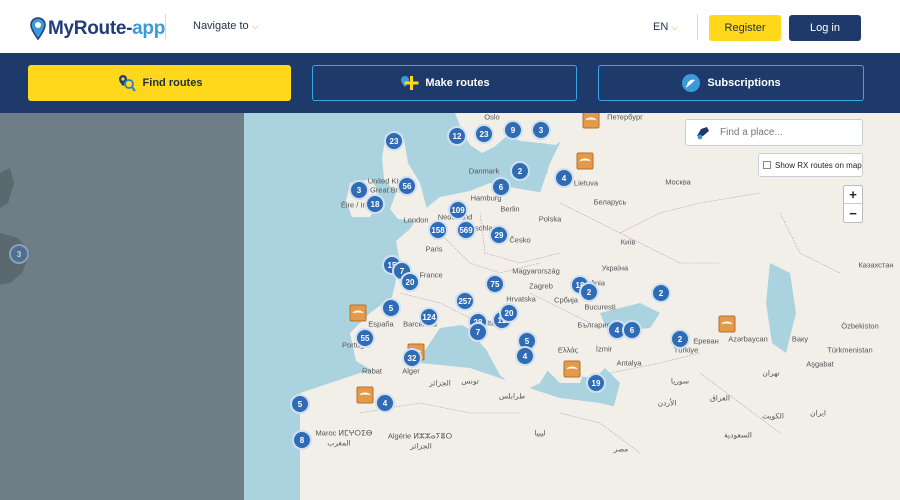  What do you see at coordinates (520, 240) in the screenshot?
I see `map-place-label: Česko` at bounding box center [520, 240].